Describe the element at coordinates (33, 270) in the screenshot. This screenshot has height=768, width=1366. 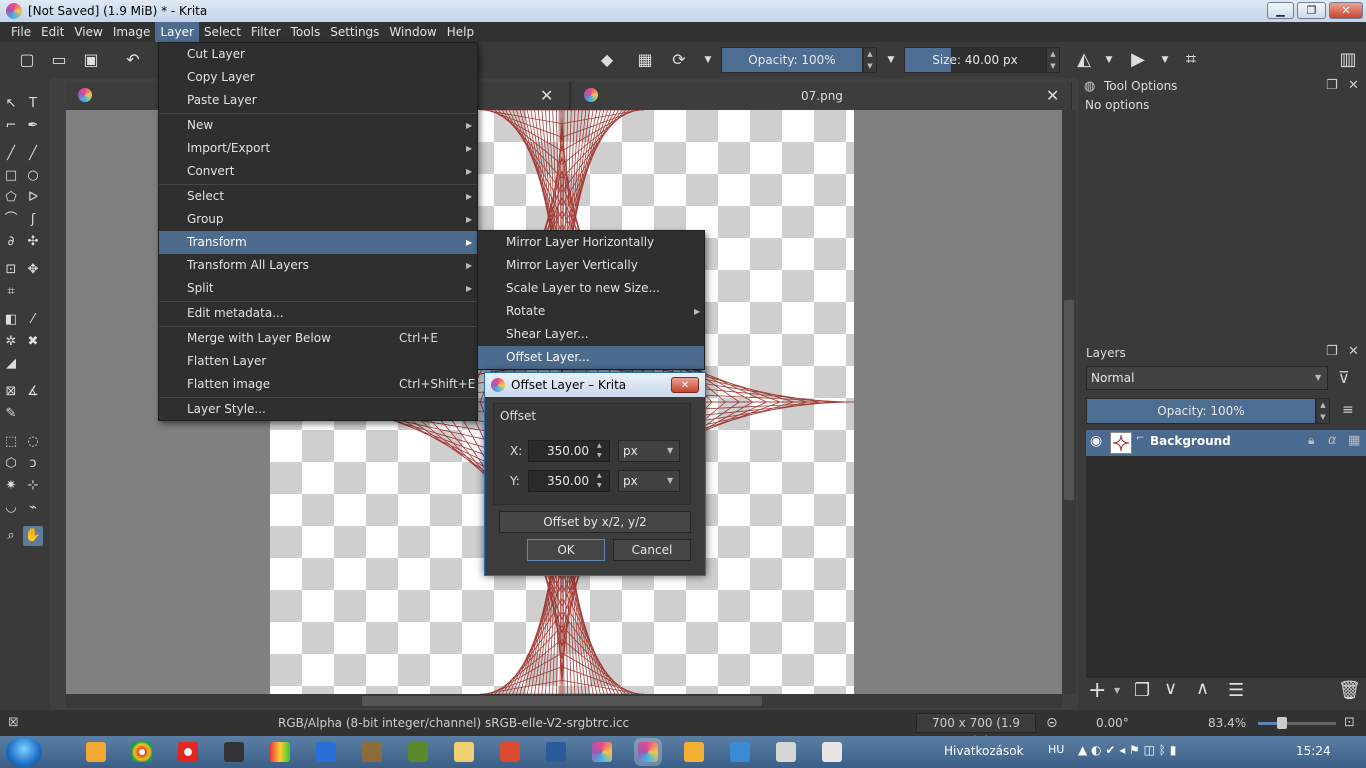
I see `move-tool-icon: ✥` at that location.